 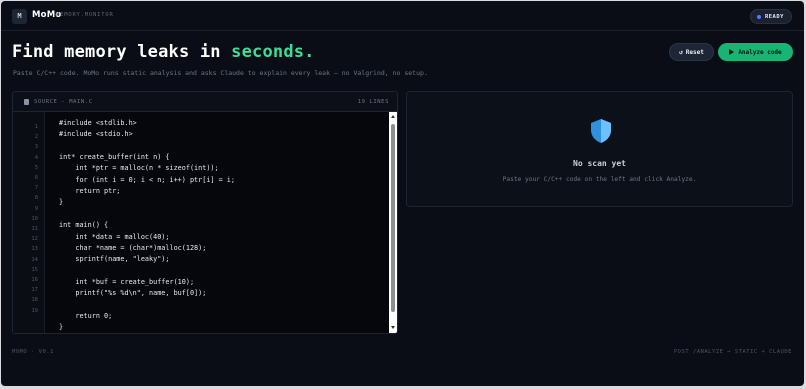 I want to click on line-number: 10, so click(x=34, y=218).